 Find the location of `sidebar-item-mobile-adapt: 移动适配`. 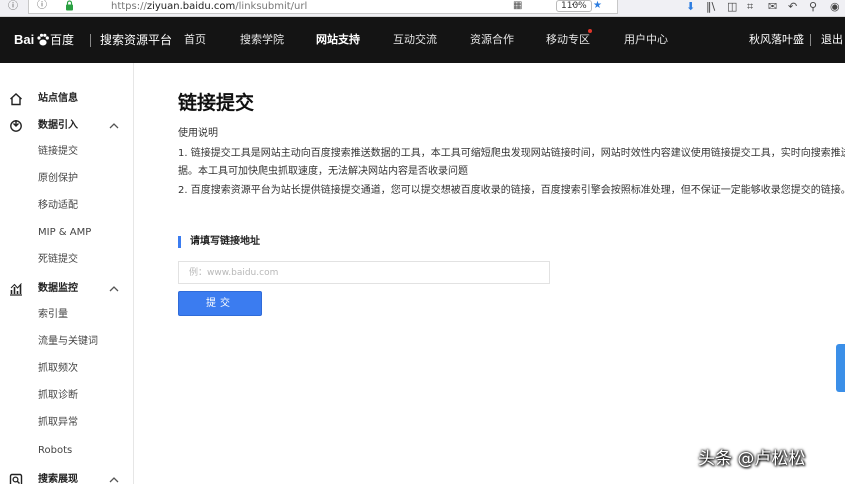

sidebar-item-mobile-adapt: 移动适配 is located at coordinates (58, 206).